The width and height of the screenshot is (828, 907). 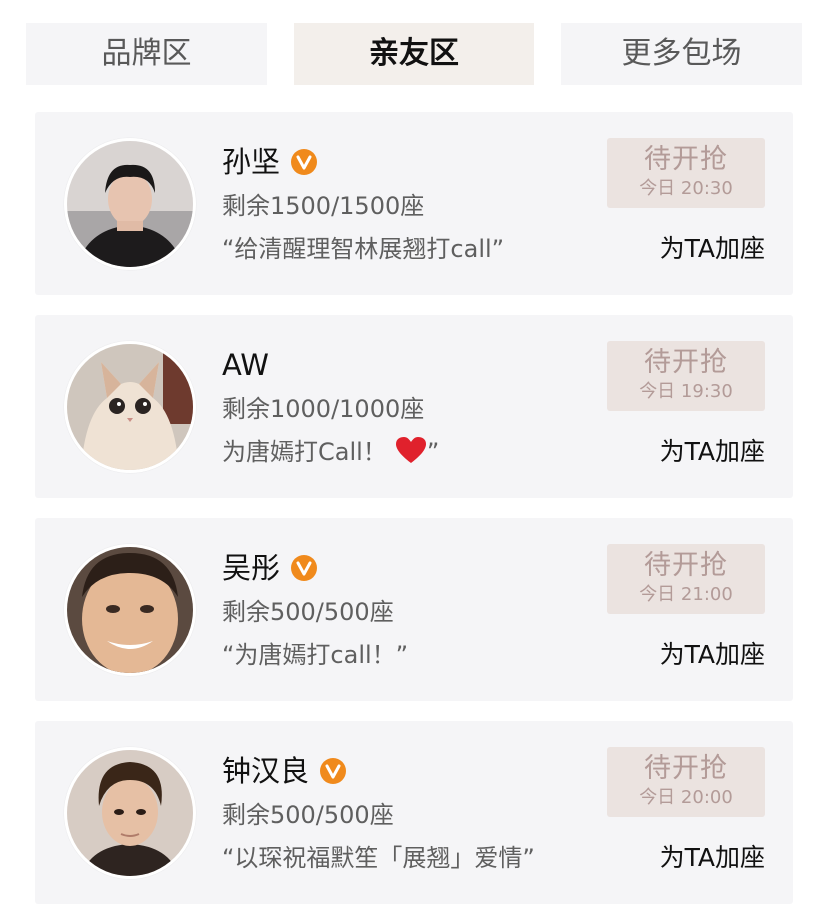 I want to click on avatar-photo-smiling-man, so click(x=130, y=610).